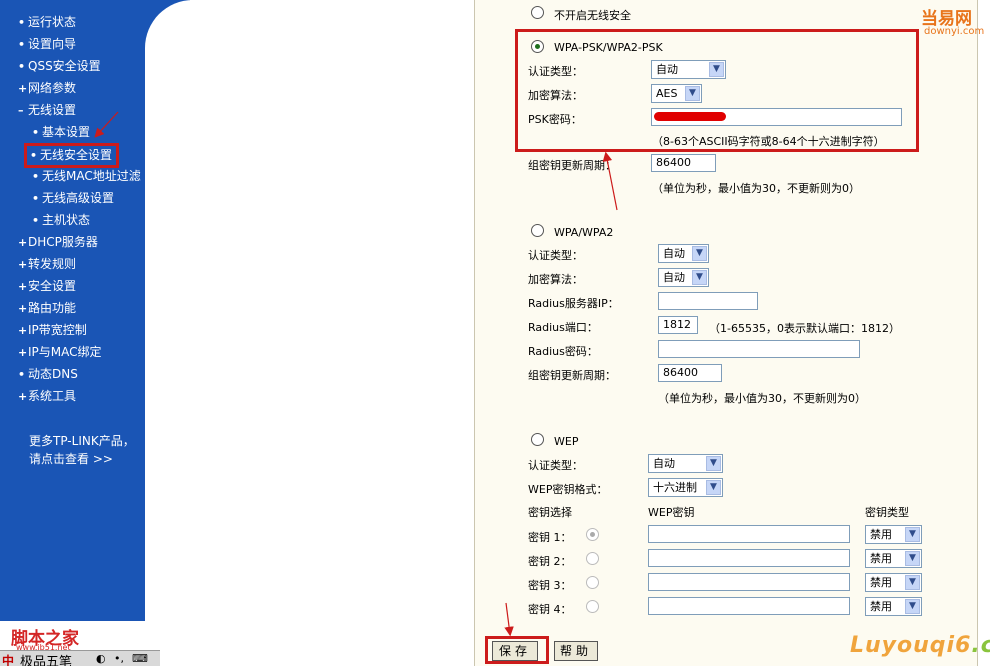  Describe the element at coordinates (759, 349) in the screenshot. I see `radius-password-input` at that location.